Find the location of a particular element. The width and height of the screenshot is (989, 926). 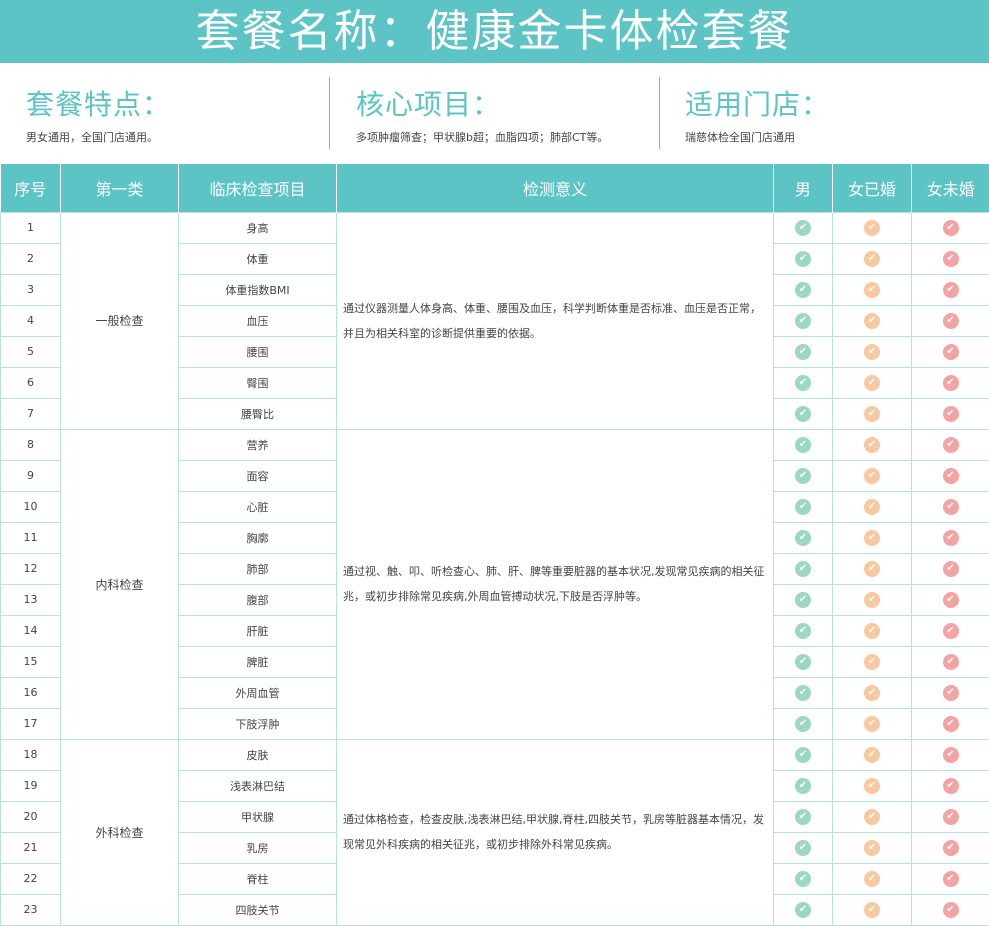

row-number: 12 is located at coordinates (31, 568).